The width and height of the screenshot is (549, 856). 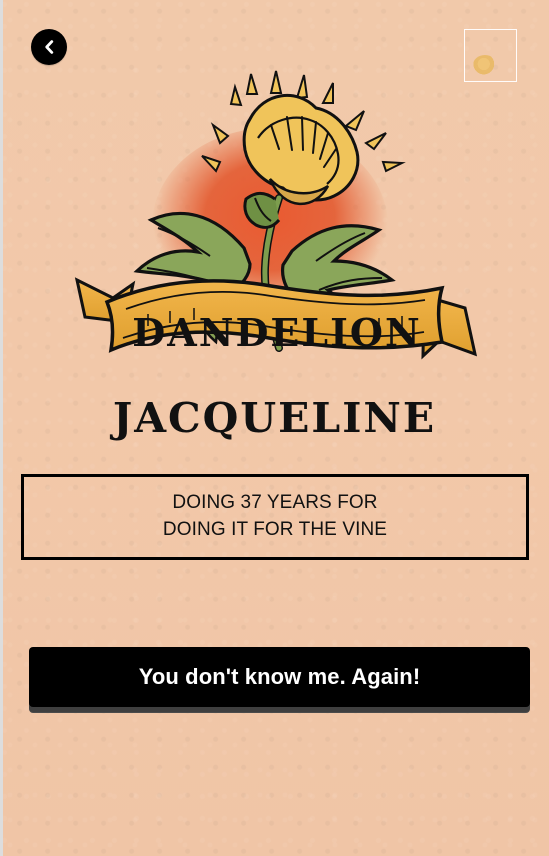 I want to click on sentence-box: DOING 37 YEARS FOR DOING IT FOR THE VINE, so click(x=275, y=517).